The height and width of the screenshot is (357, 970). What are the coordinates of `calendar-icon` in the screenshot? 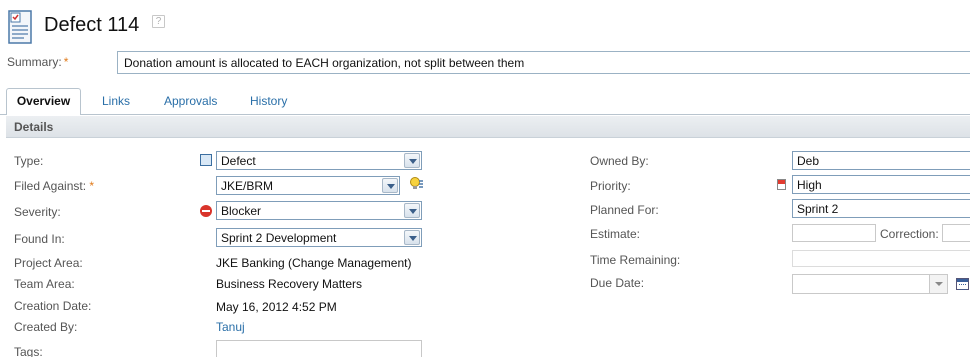 It's located at (962, 284).